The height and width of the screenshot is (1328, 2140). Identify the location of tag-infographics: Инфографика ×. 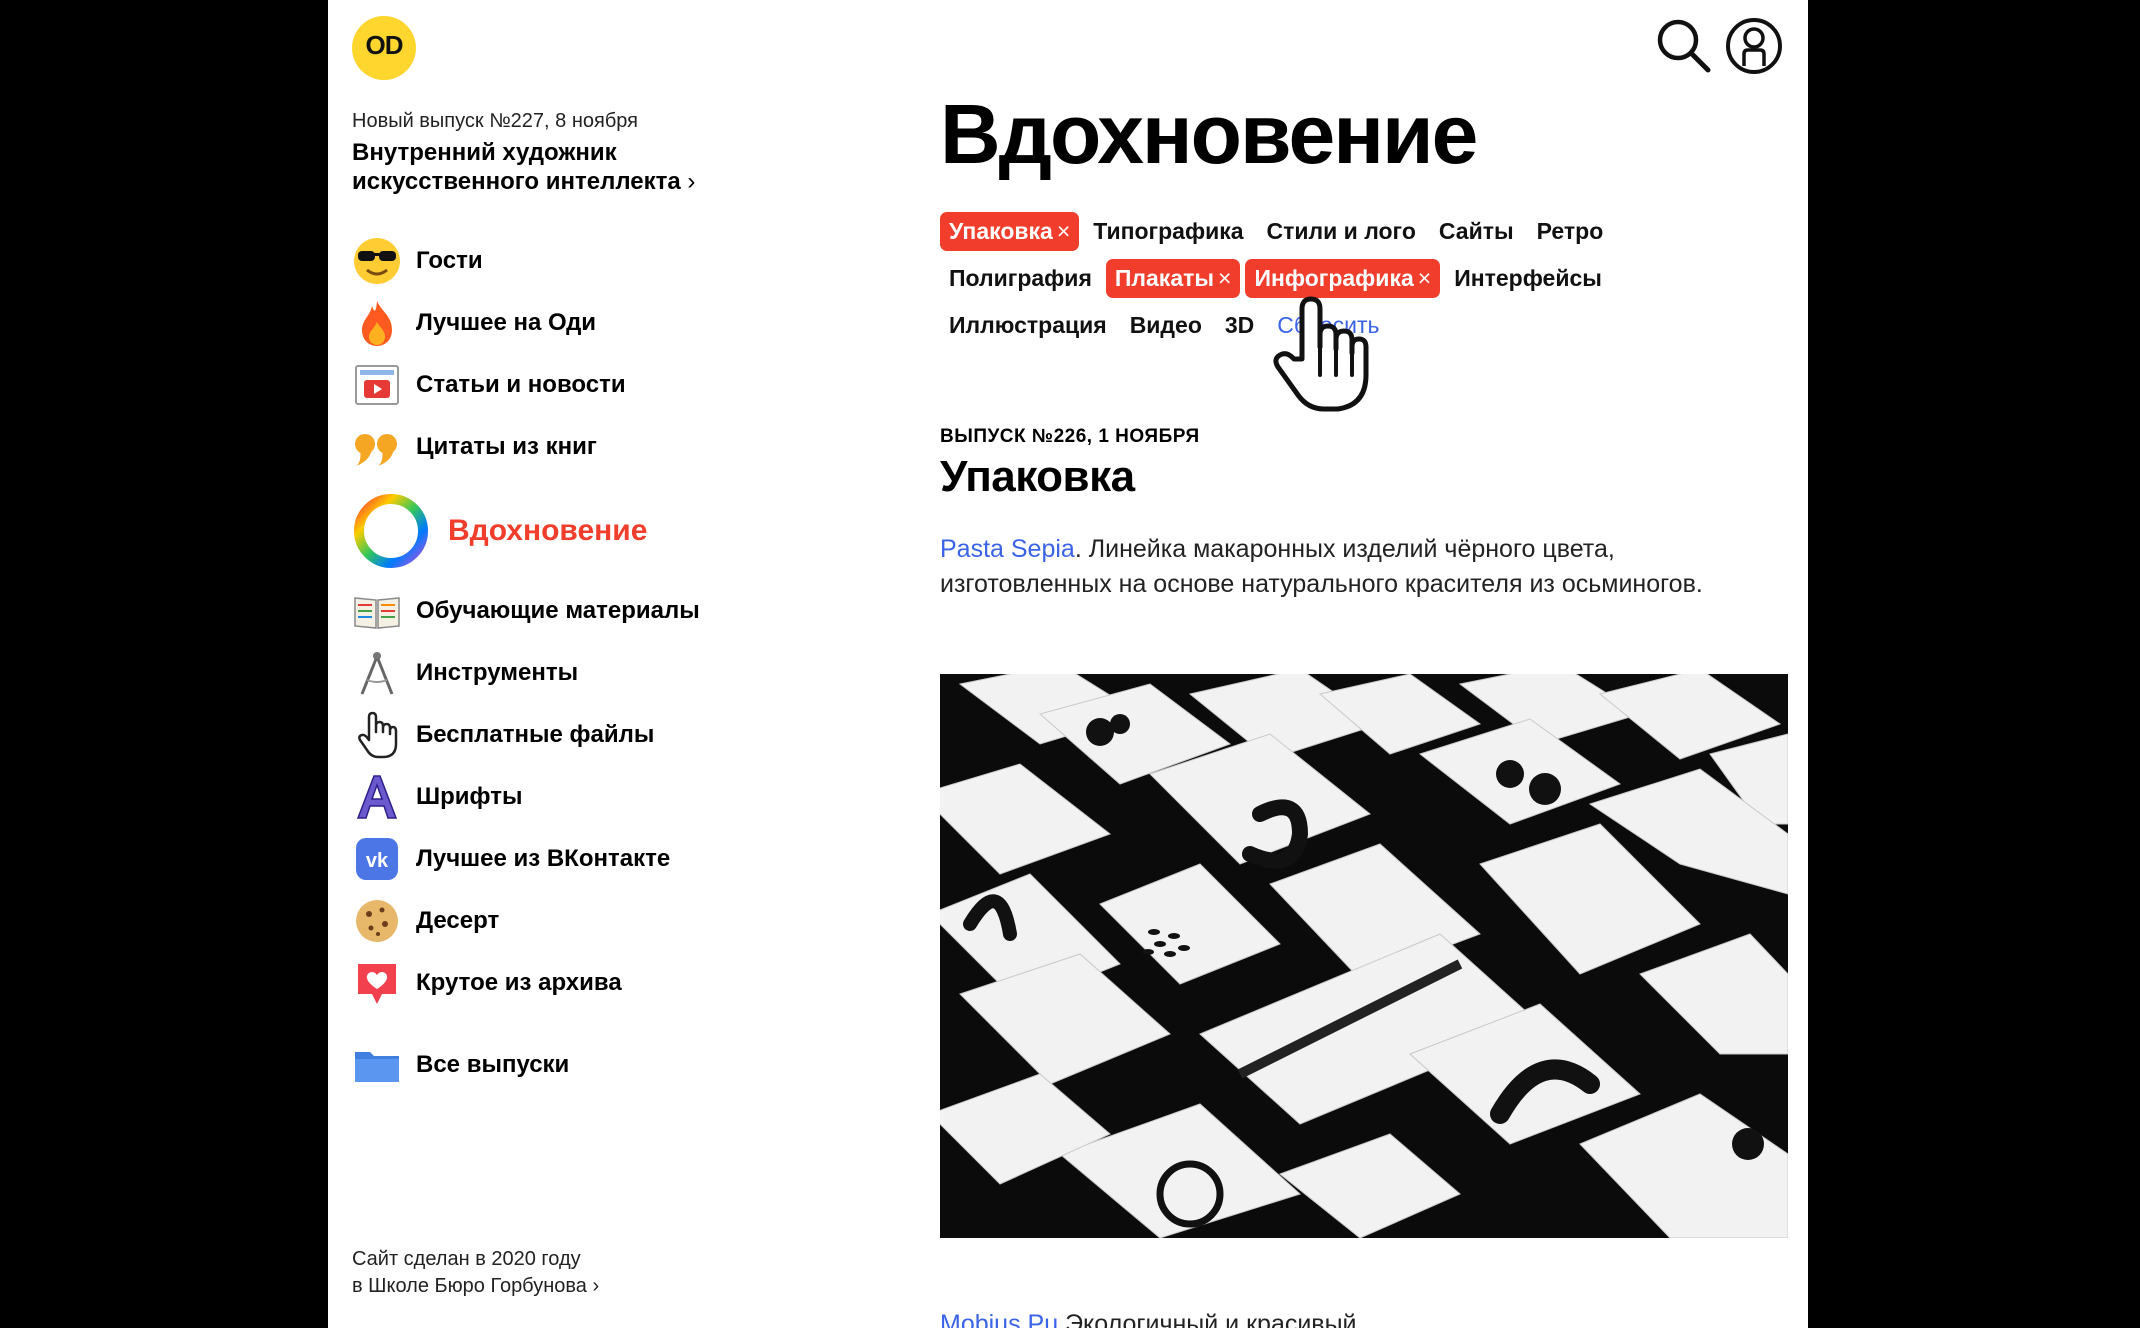
(1343, 278).